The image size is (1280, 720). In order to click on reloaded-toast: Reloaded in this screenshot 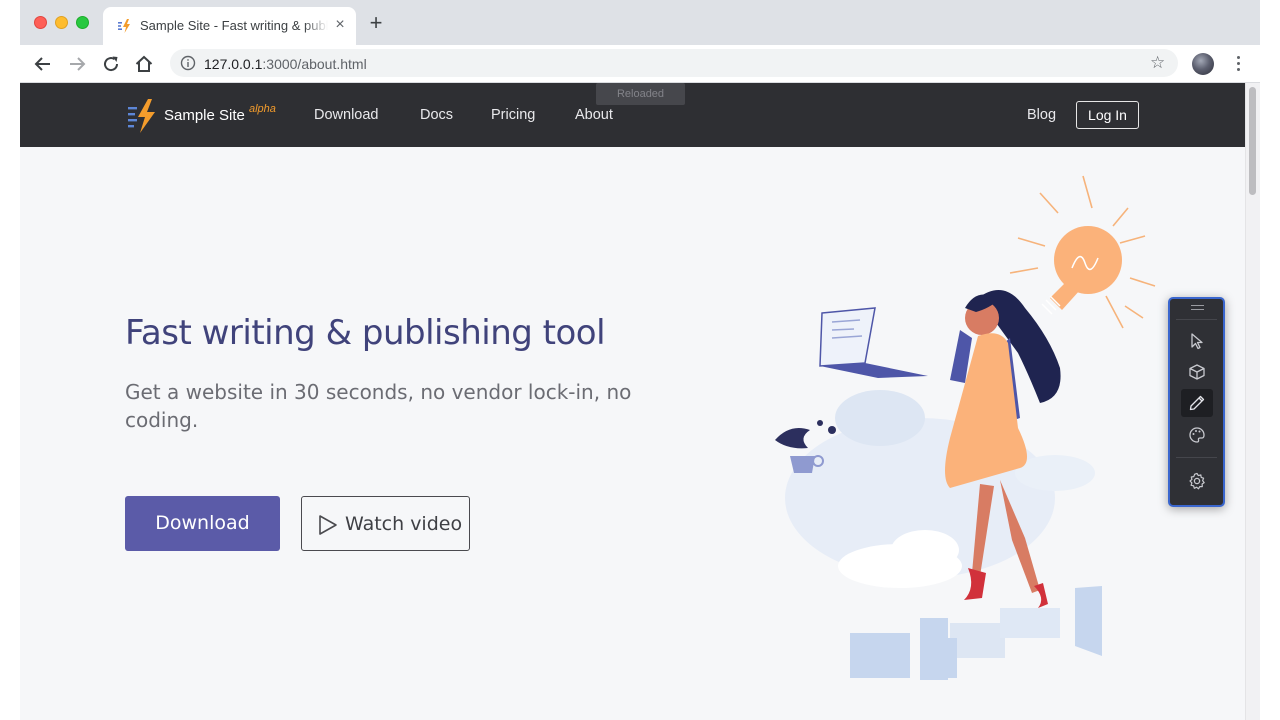, I will do `click(640, 94)`.